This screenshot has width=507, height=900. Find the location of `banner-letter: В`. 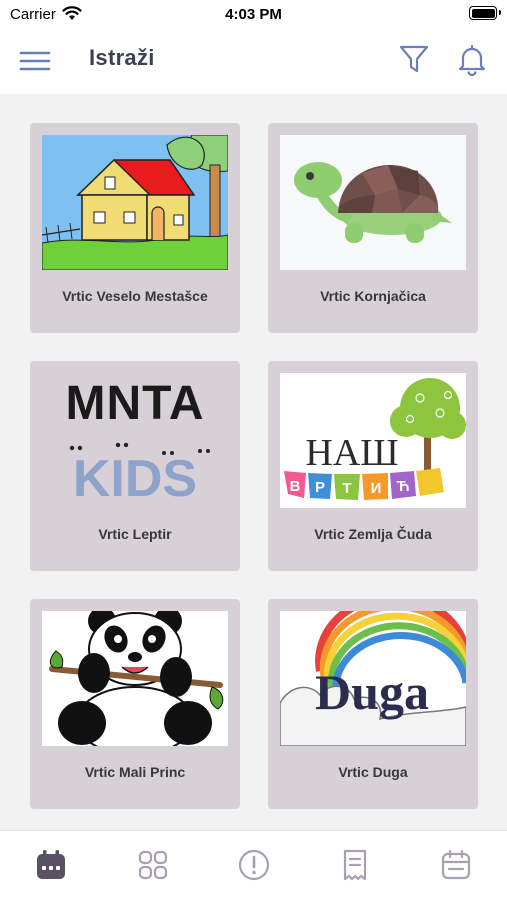

banner-letter: В is located at coordinates (295, 486).